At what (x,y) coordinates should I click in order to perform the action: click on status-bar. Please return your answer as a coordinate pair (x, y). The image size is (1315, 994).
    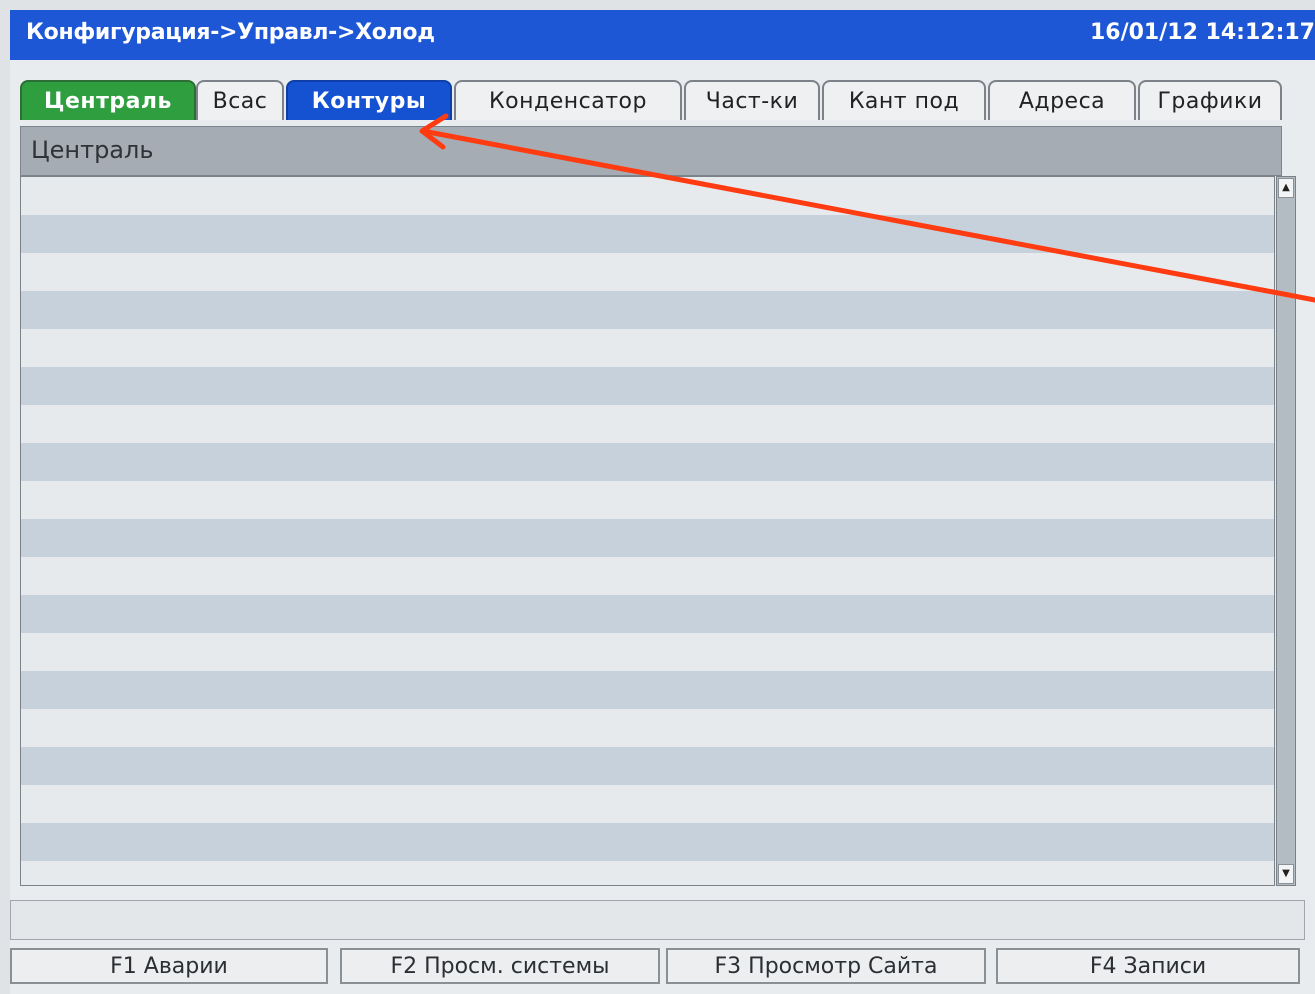
    Looking at the image, I should click on (657, 920).